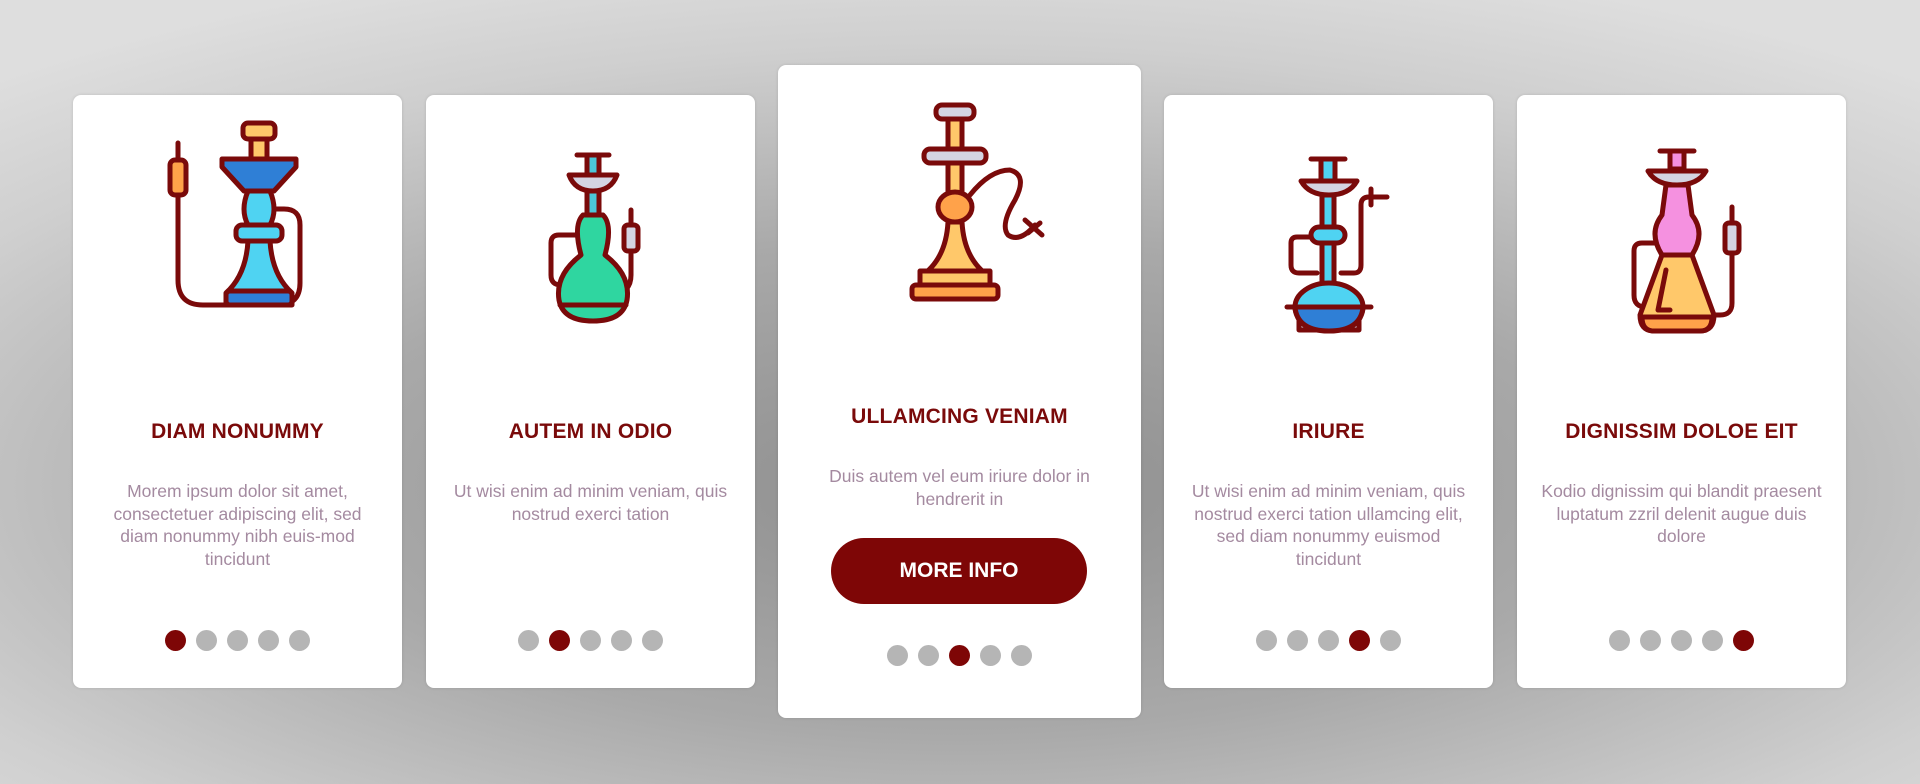 The width and height of the screenshot is (1920, 784). I want to click on hookah-orange-icon, so click(976, 202).